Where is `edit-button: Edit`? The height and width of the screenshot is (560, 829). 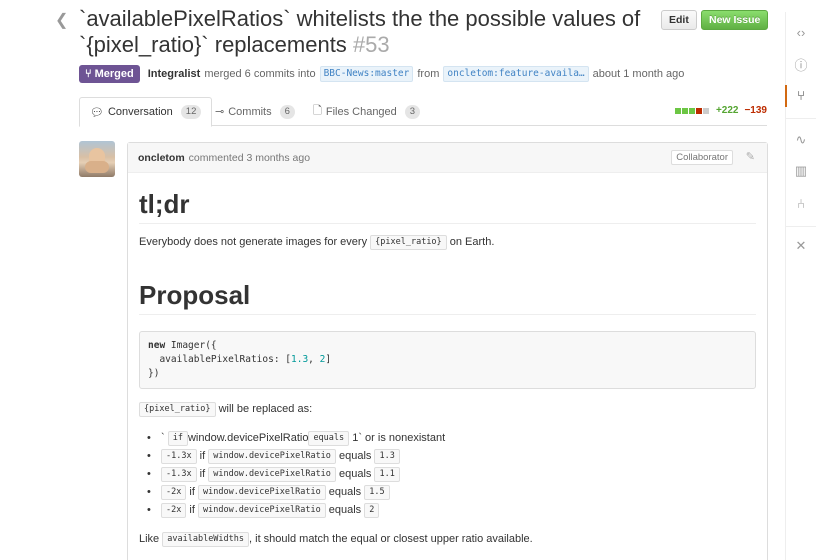 edit-button: Edit is located at coordinates (679, 20).